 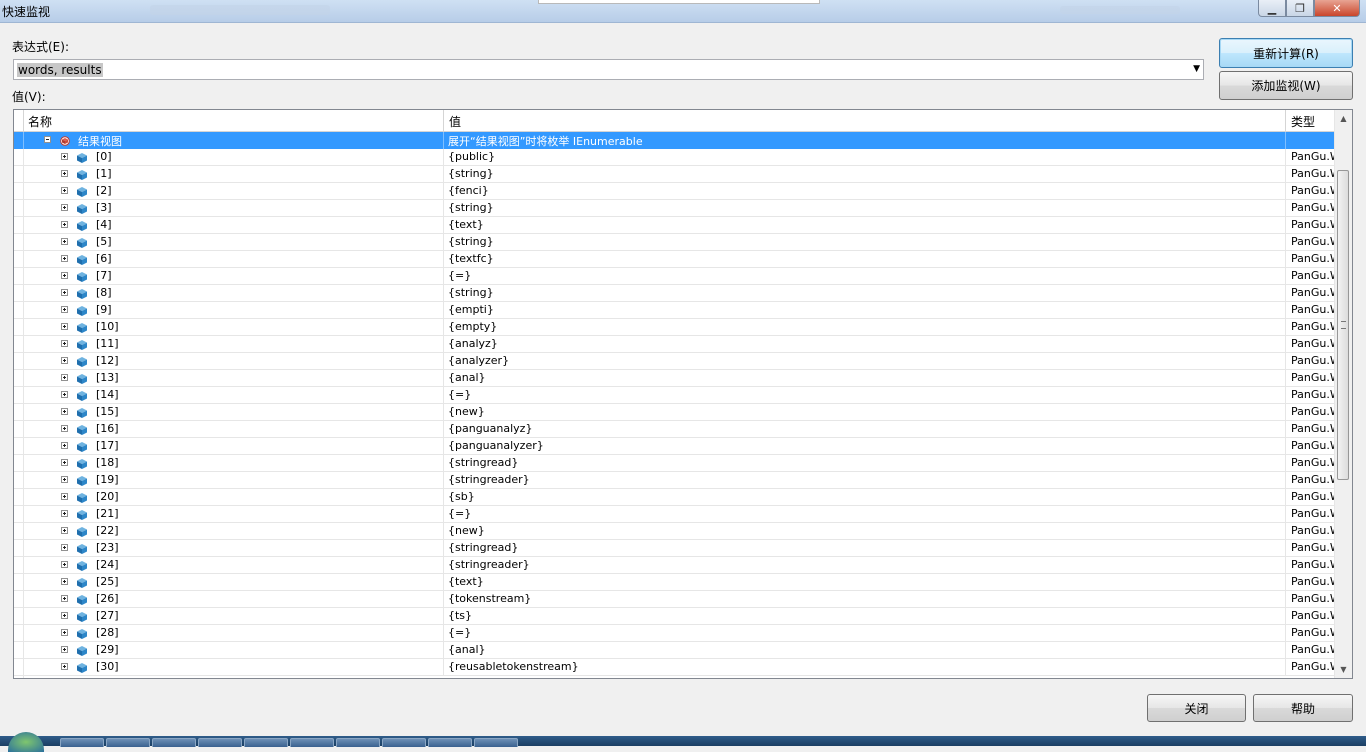 What do you see at coordinates (82, 242) in the screenshot?
I see `object-icon` at bounding box center [82, 242].